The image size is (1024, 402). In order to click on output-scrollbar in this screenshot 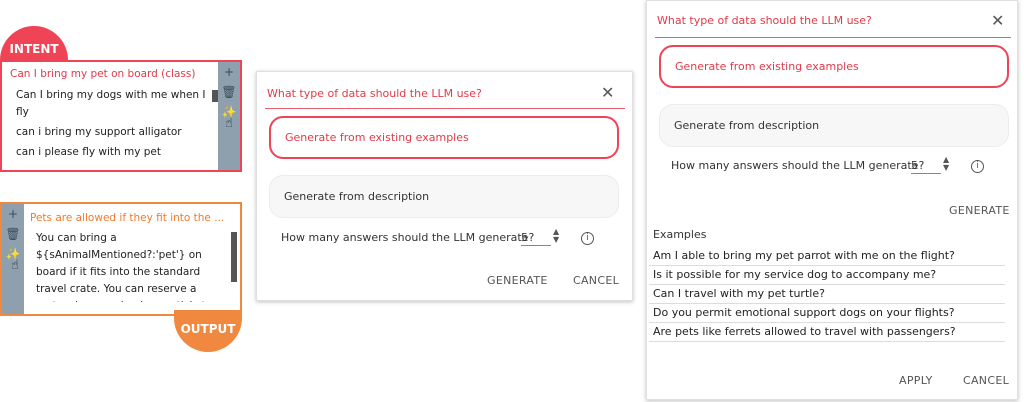, I will do `click(234, 257)`.